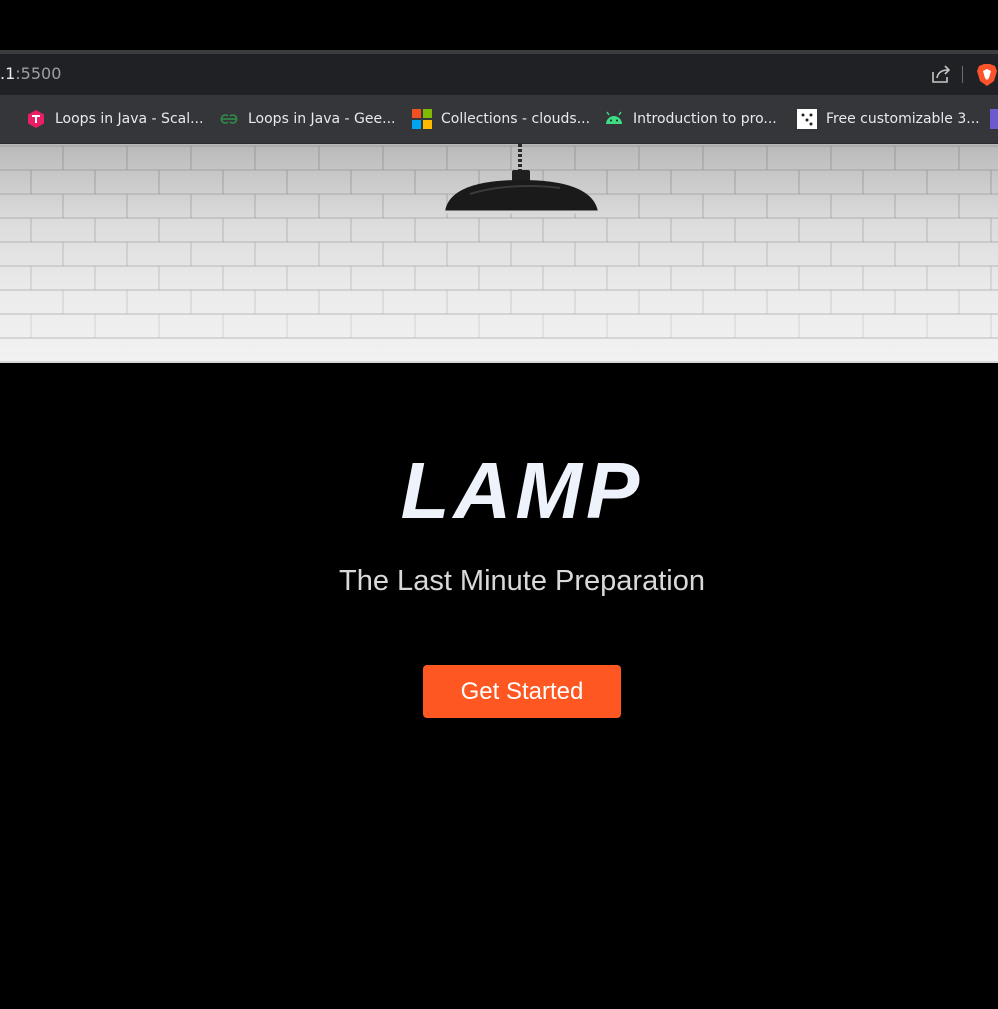  What do you see at coordinates (422, 119) in the screenshot?
I see `microsoft-icon` at bounding box center [422, 119].